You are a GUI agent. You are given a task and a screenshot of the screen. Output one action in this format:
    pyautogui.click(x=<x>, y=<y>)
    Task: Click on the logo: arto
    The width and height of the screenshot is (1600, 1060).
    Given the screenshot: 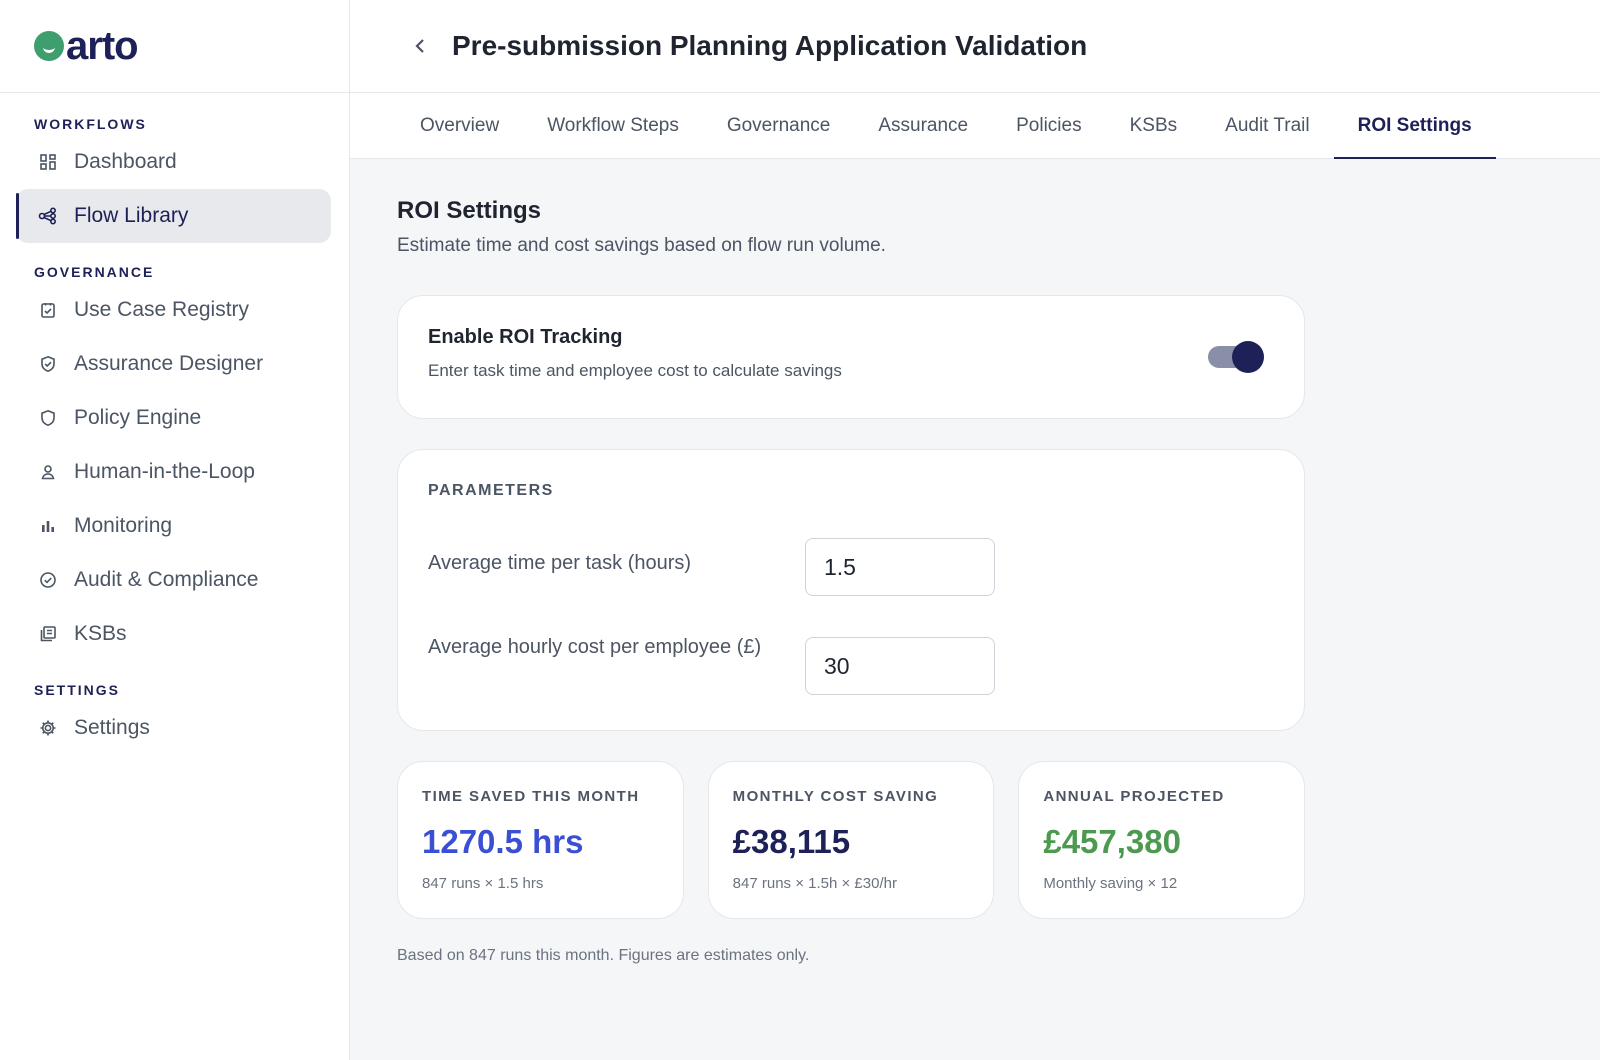 What is the action you would take?
    pyautogui.click(x=174, y=46)
    